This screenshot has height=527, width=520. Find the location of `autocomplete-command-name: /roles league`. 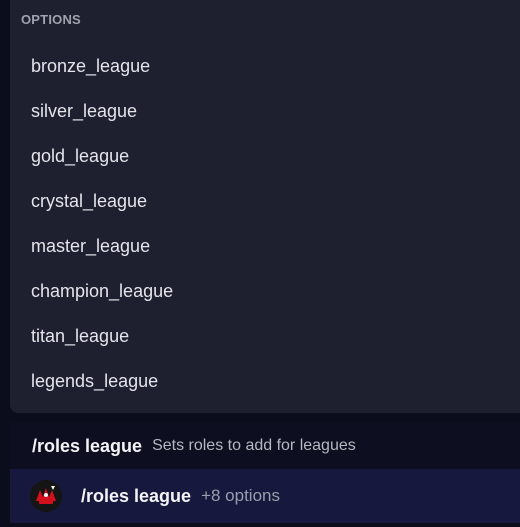

autocomplete-command-name: /roles league is located at coordinates (136, 495).